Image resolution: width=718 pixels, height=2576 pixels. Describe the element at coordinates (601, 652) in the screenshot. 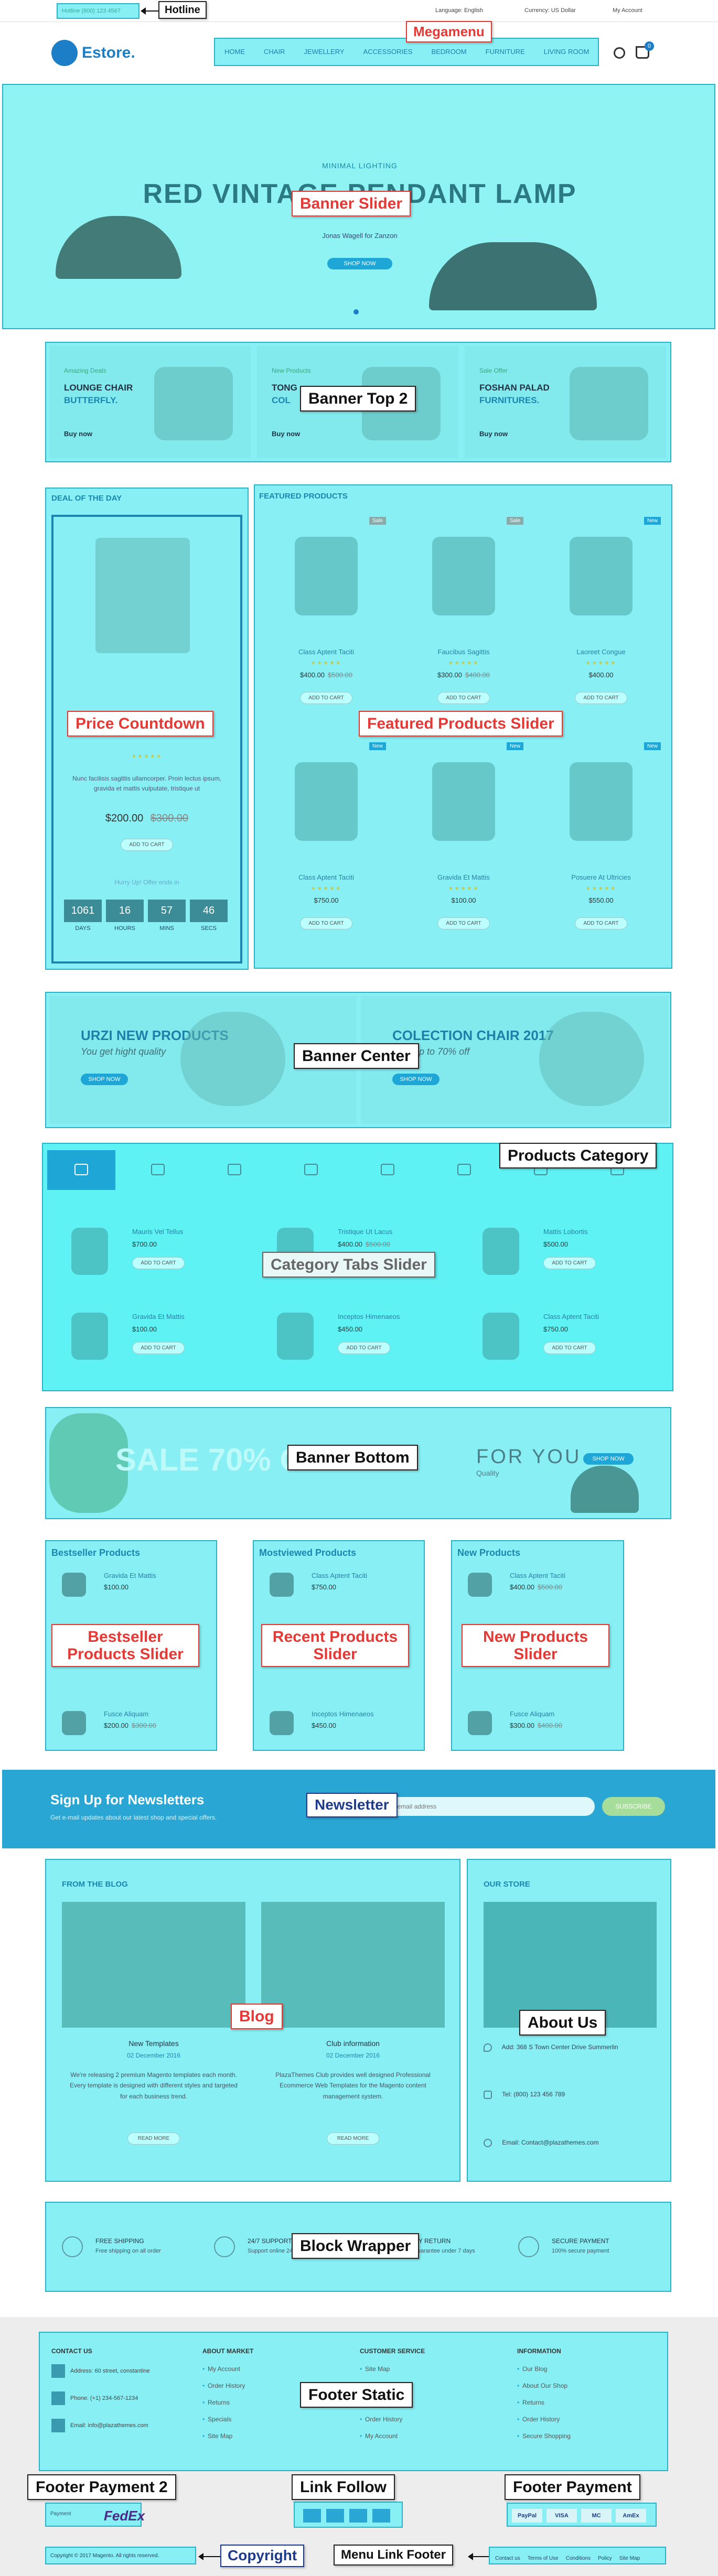

I see `product-name: Laoreet Congue` at that location.